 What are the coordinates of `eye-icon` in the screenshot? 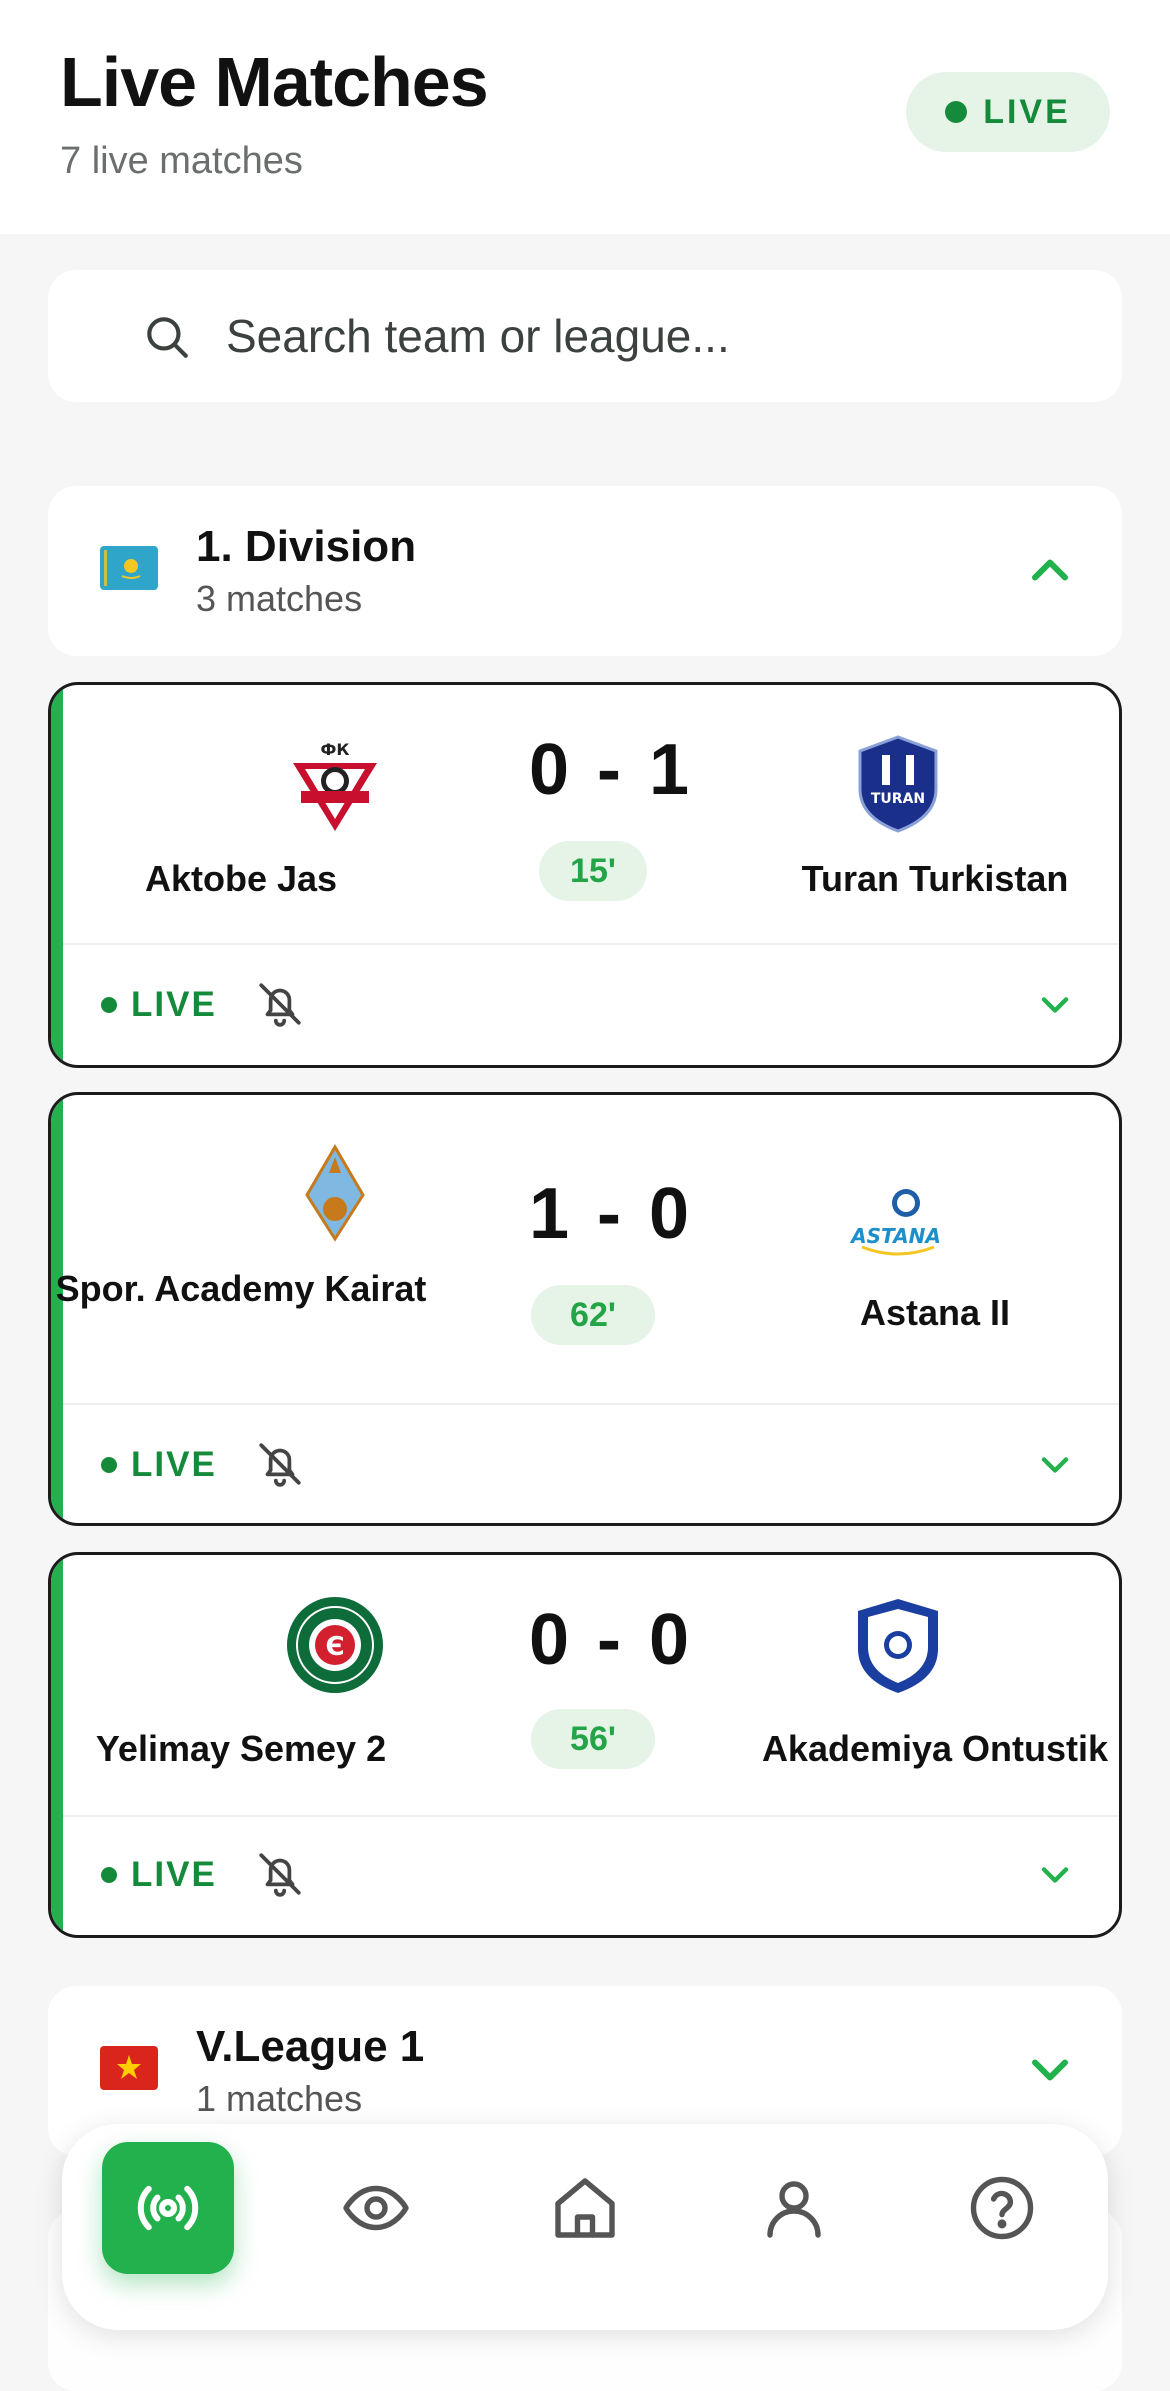 It's located at (376, 2208).